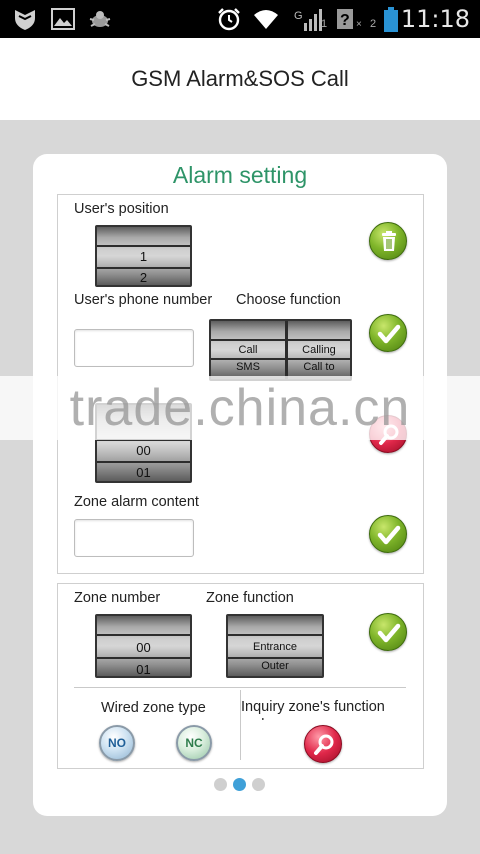  I want to click on zone-number-label: Zone number, so click(117, 598).